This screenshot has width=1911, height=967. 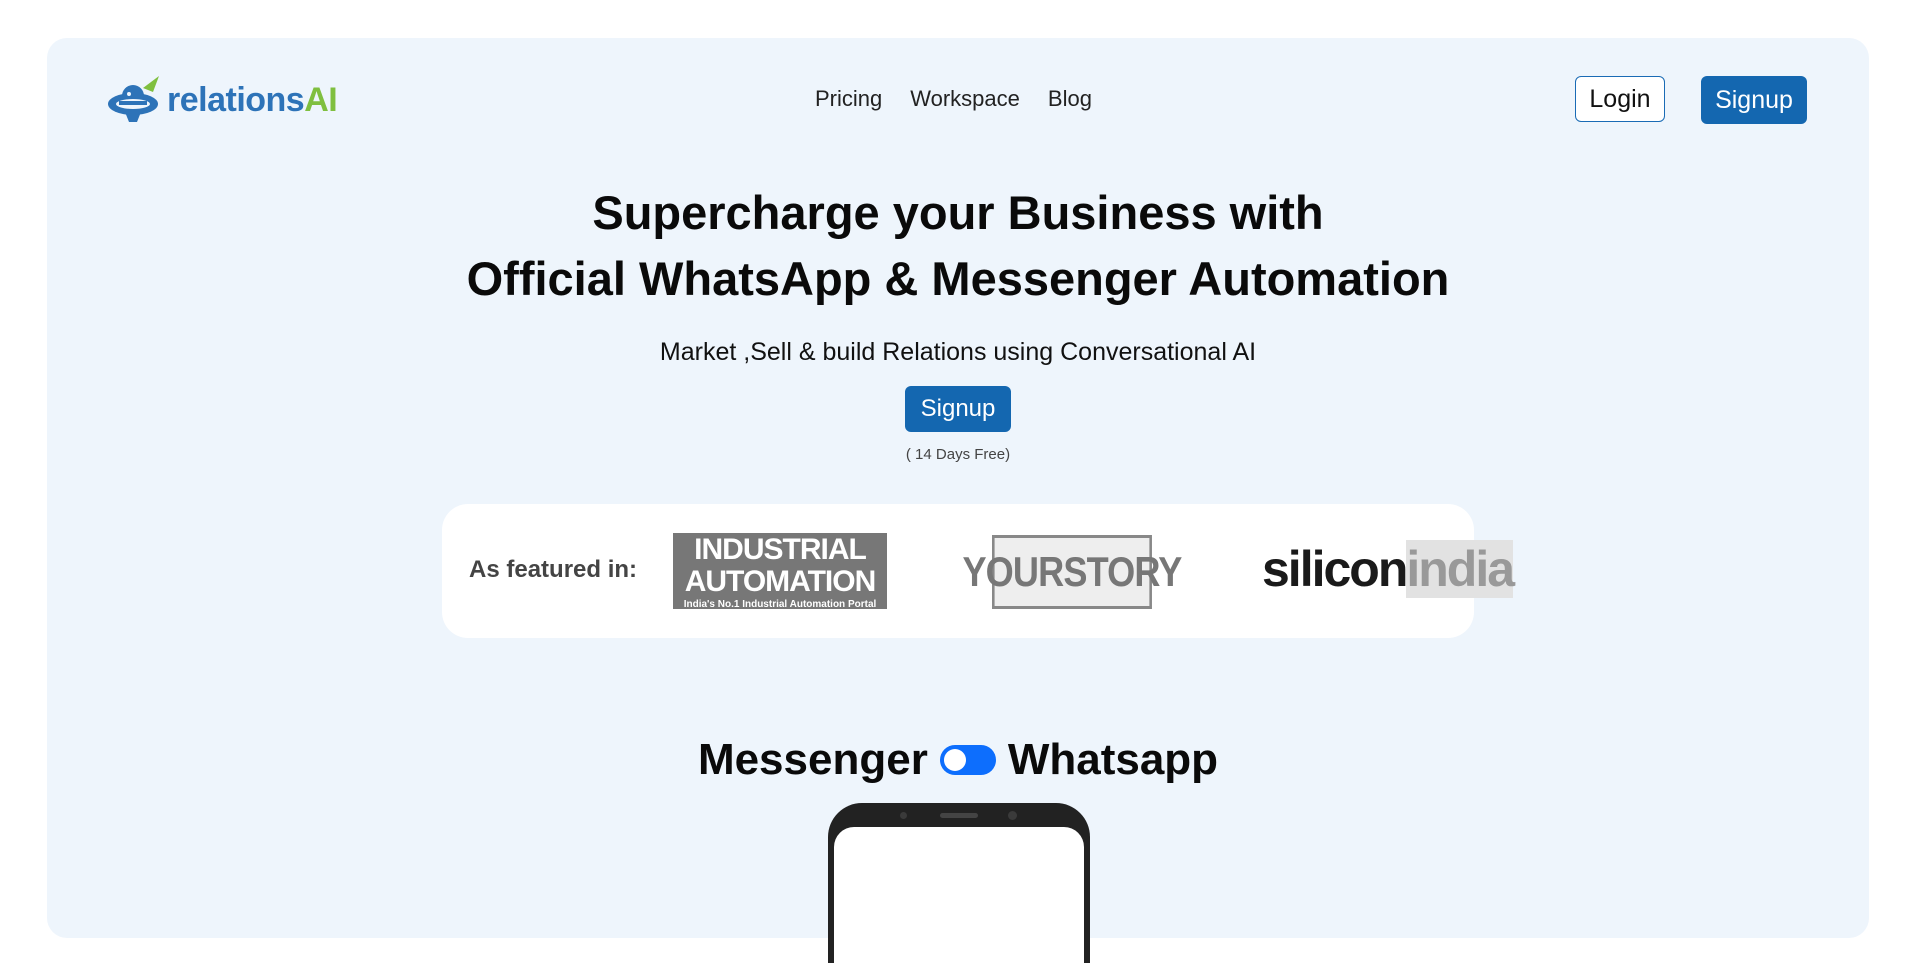 I want to click on nav-blog: Blog, so click(x=1070, y=99).